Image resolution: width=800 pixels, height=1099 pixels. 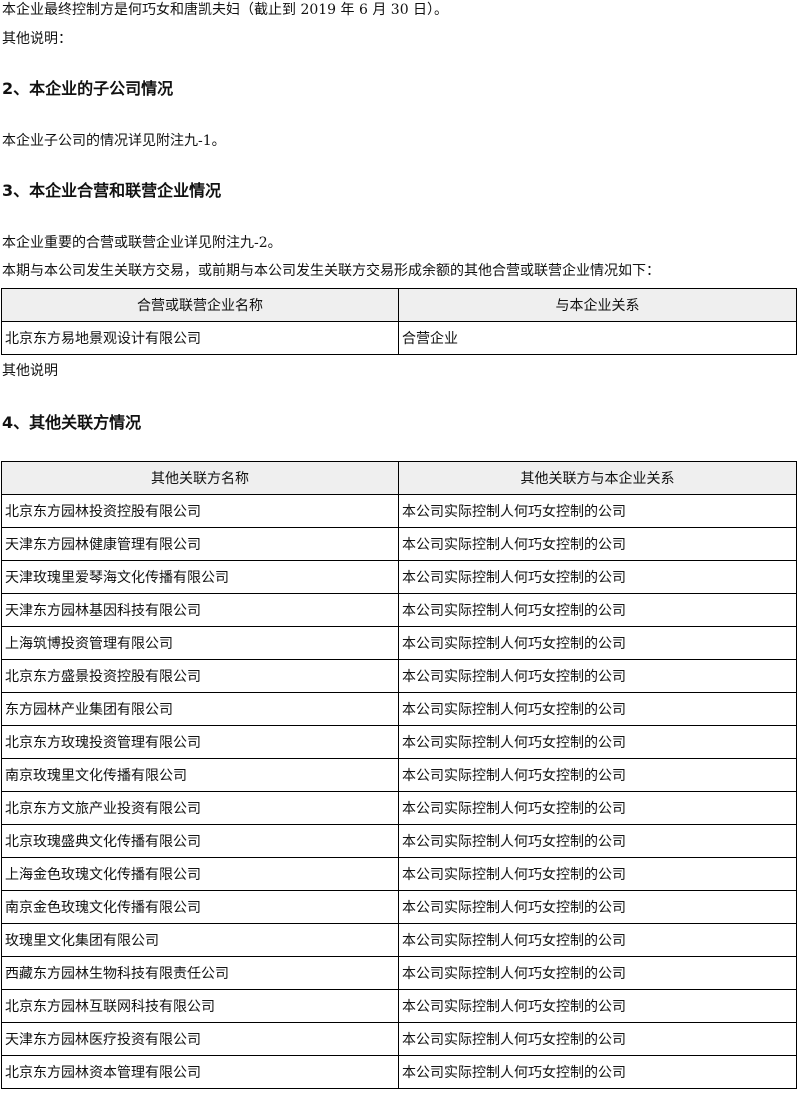 What do you see at coordinates (200, 874) in the screenshot?
I see `table-cell: 上海金色玫瑰文化传播有限公司` at bounding box center [200, 874].